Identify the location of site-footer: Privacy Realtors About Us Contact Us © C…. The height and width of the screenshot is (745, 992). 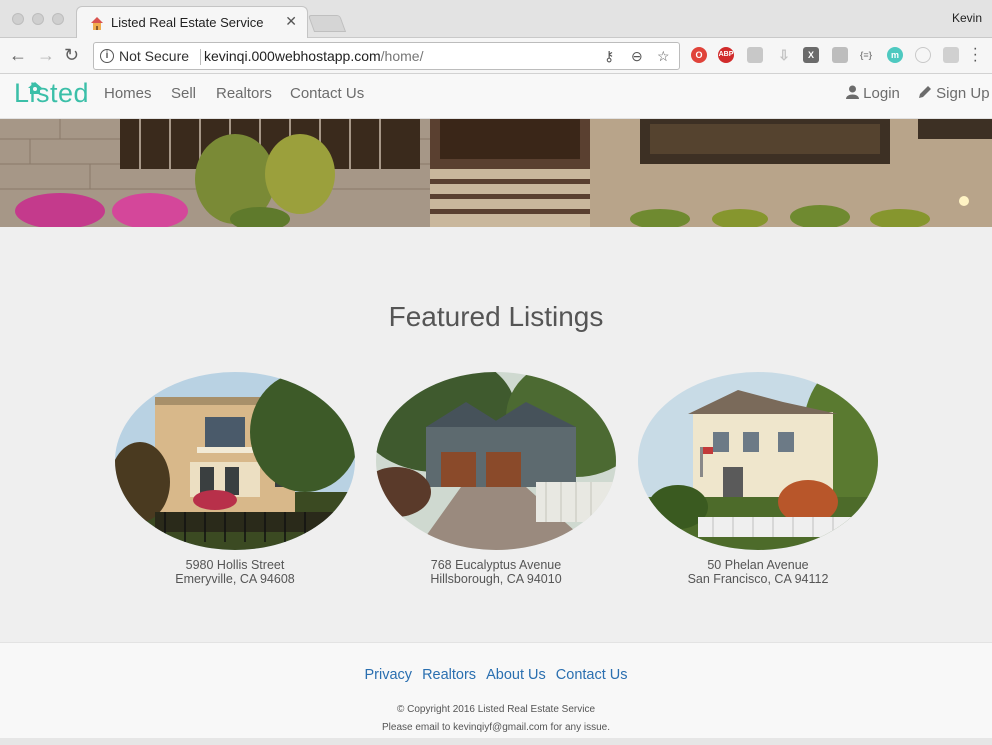
(496, 690).